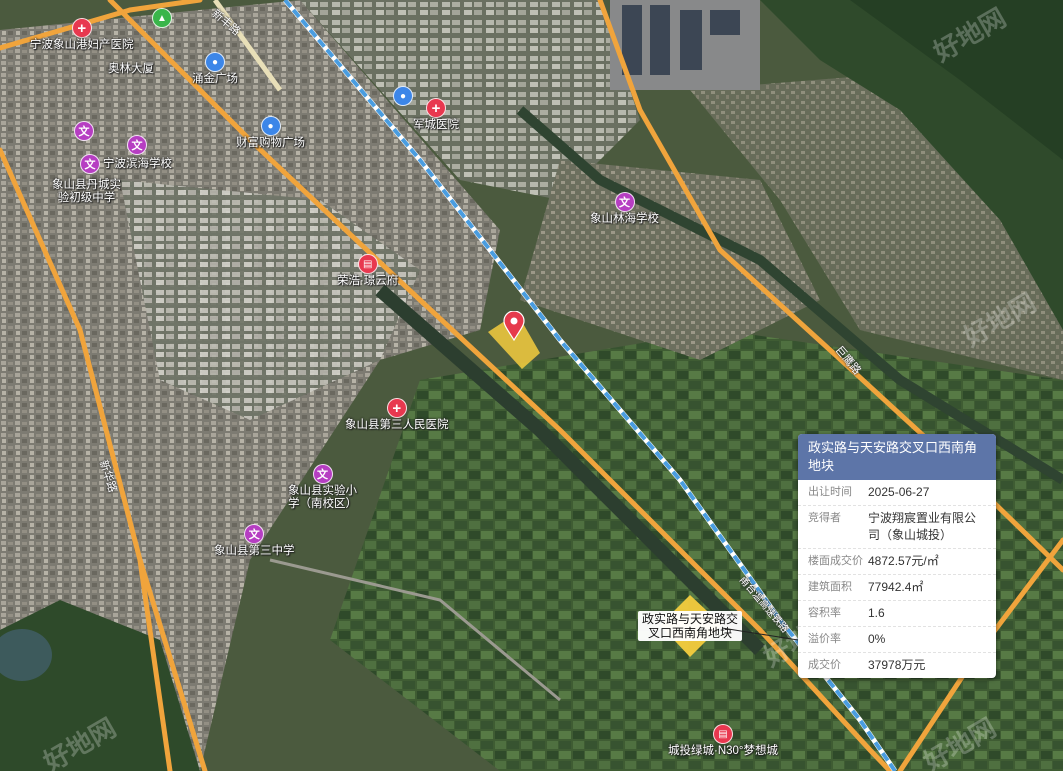  What do you see at coordinates (126, 164) in the screenshot?
I see `poi-binhai-school: 文 宁波滨海学校` at bounding box center [126, 164].